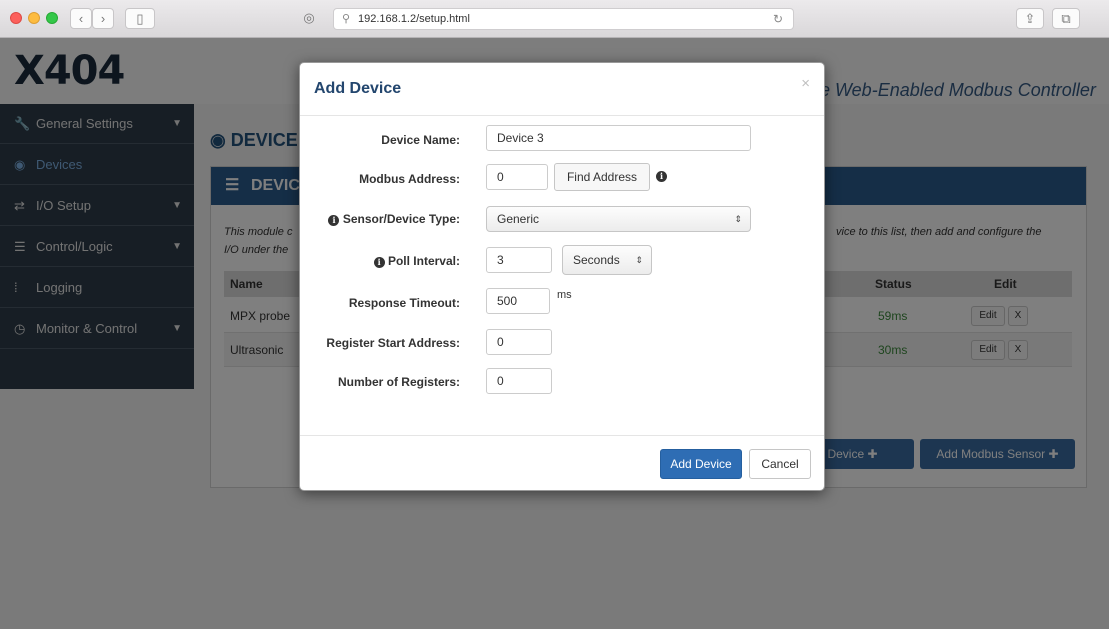 This screenshot has height=629, width=1109. What do you see at coordinates (416, 261) in the screenshot?
I see `poll-interval-label: i Poll Interval:` at bounding box center [416, 261].